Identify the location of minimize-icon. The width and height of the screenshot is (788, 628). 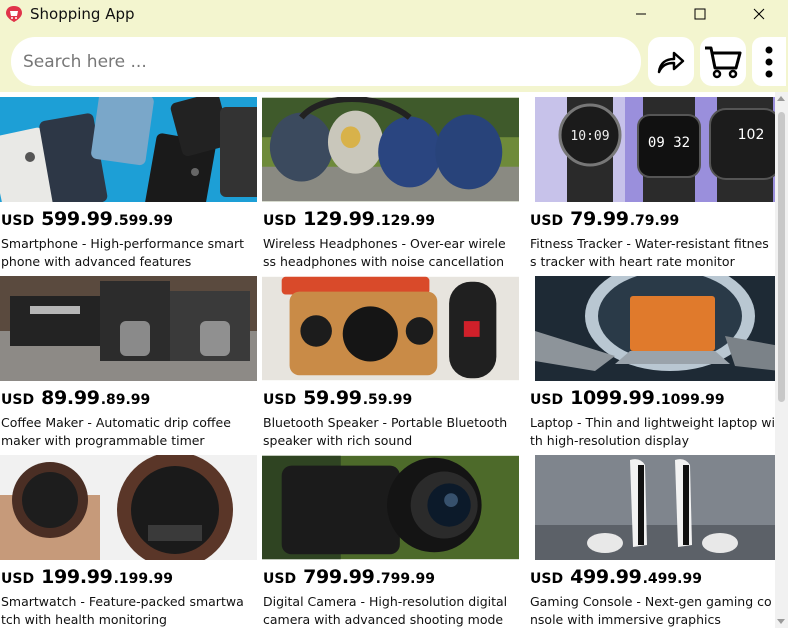
(640, 14).